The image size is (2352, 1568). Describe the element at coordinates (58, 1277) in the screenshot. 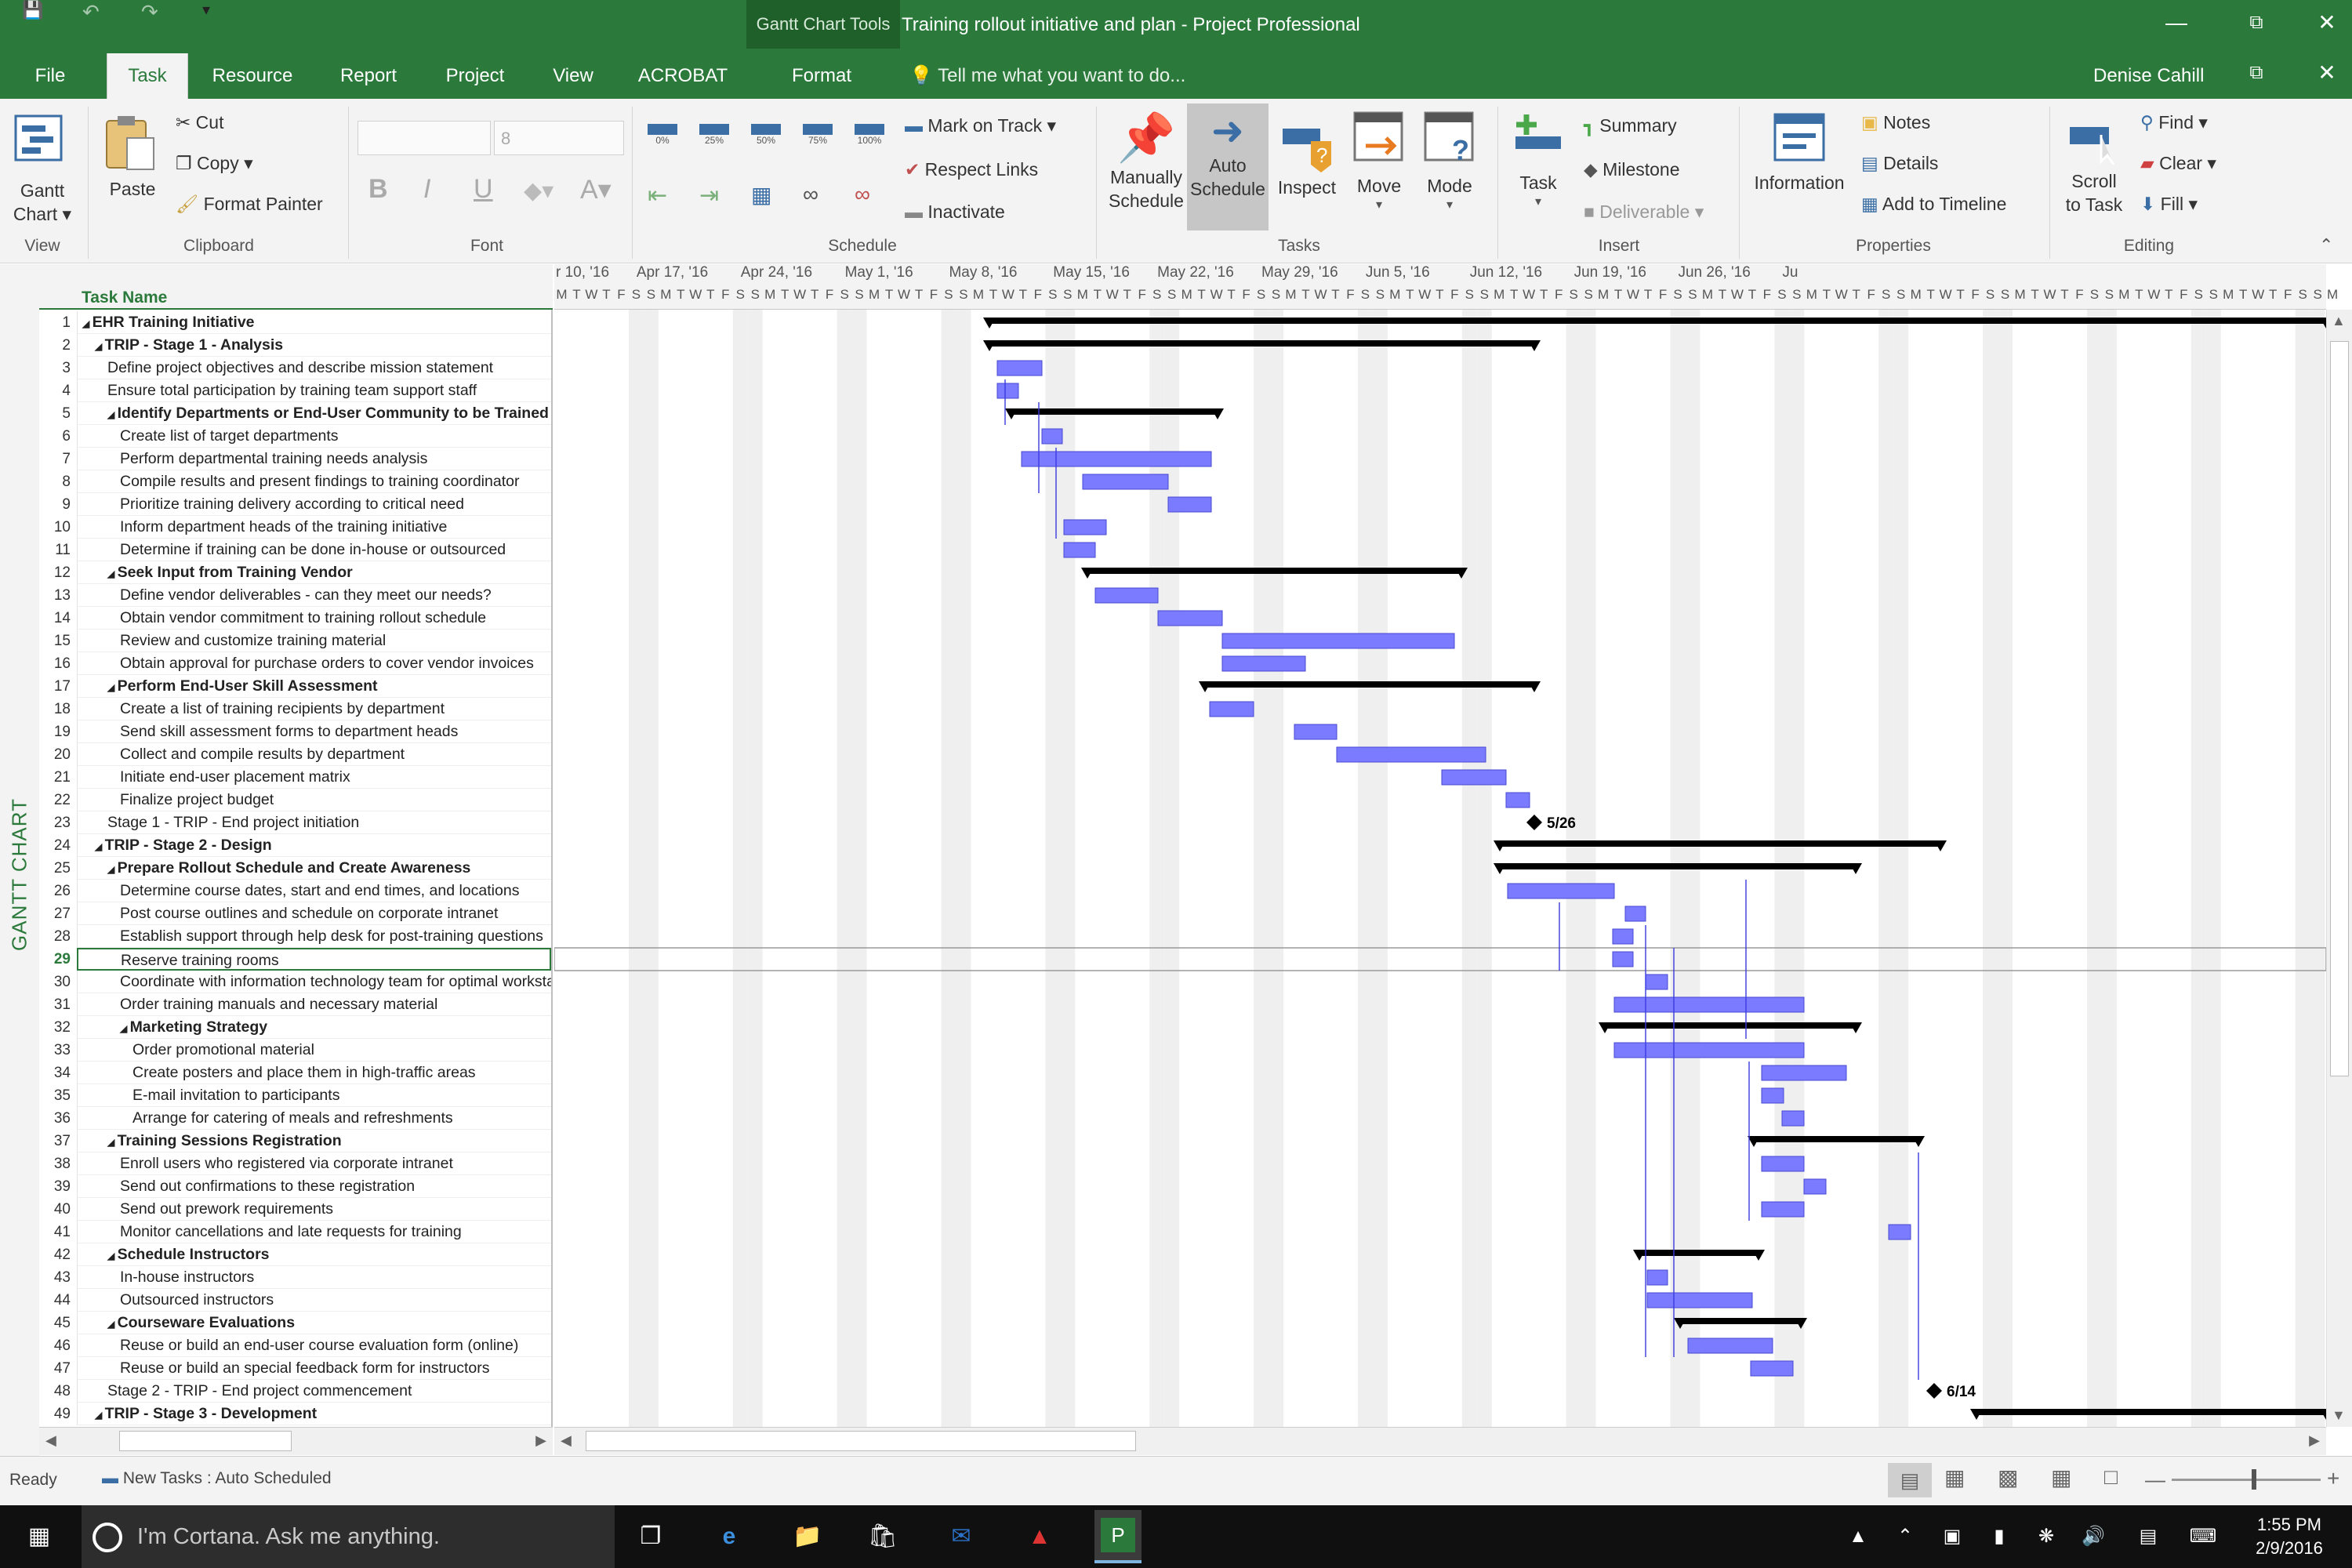

I see `row-number: 43` at that location.